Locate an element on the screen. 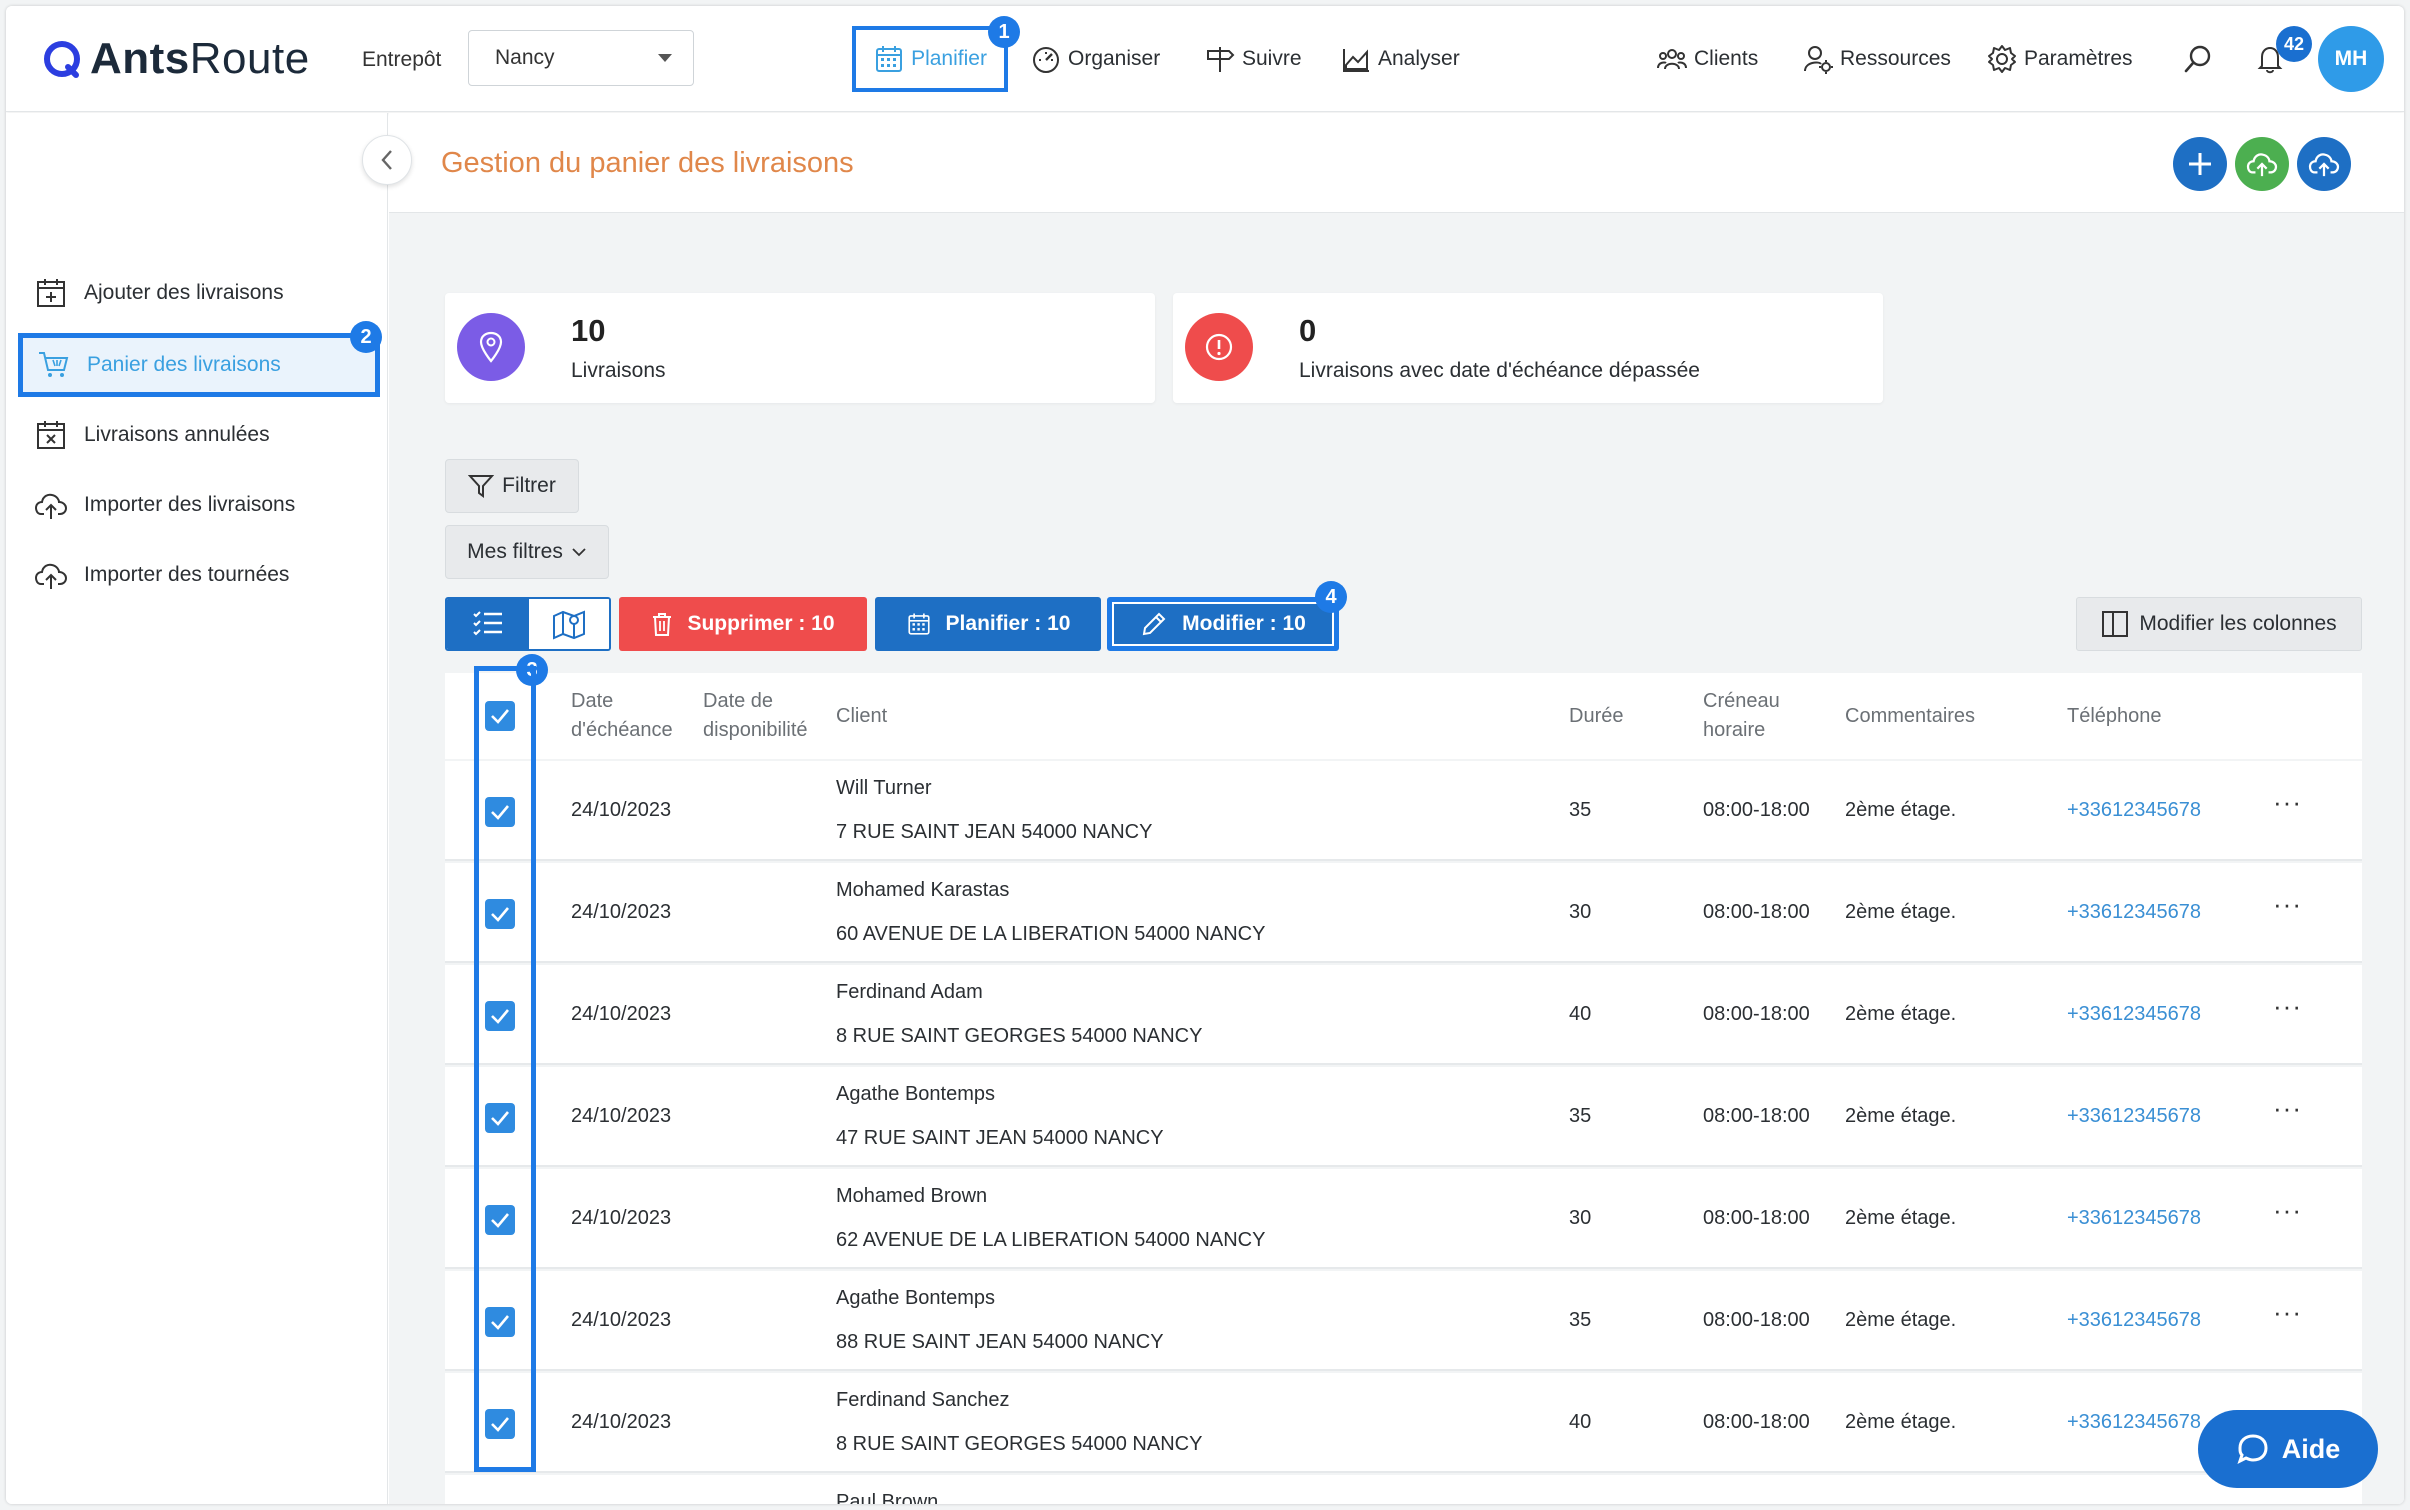 The height and width of the screenshot is (1510, 2410). plan-selected-button: Planifier : 10 is located at coordinates (988, 624).